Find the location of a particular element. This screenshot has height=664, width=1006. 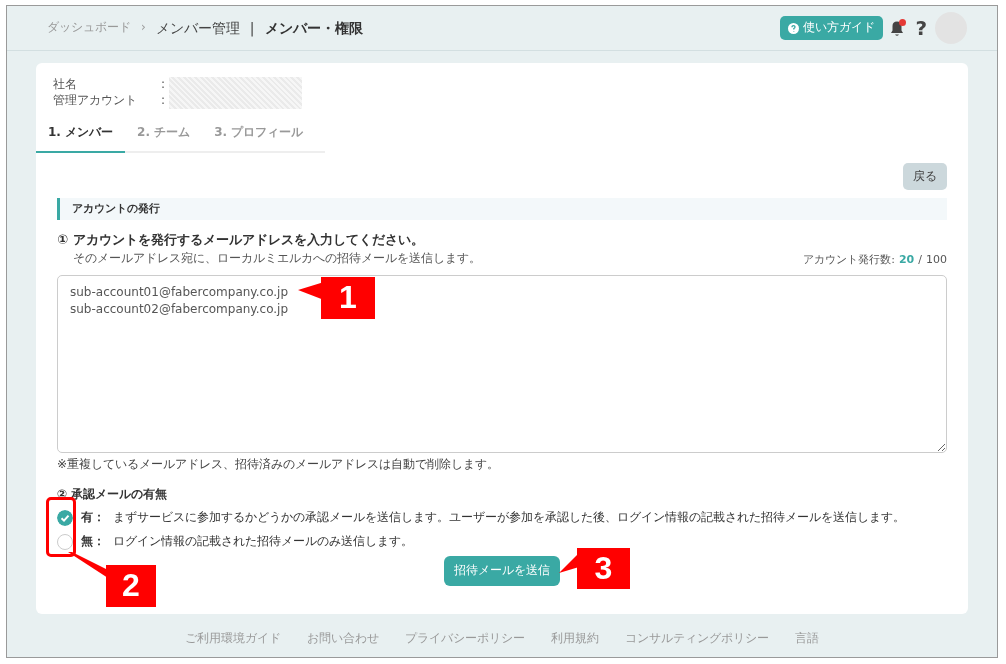

callout-pointer is located at coordinates (88, 565).